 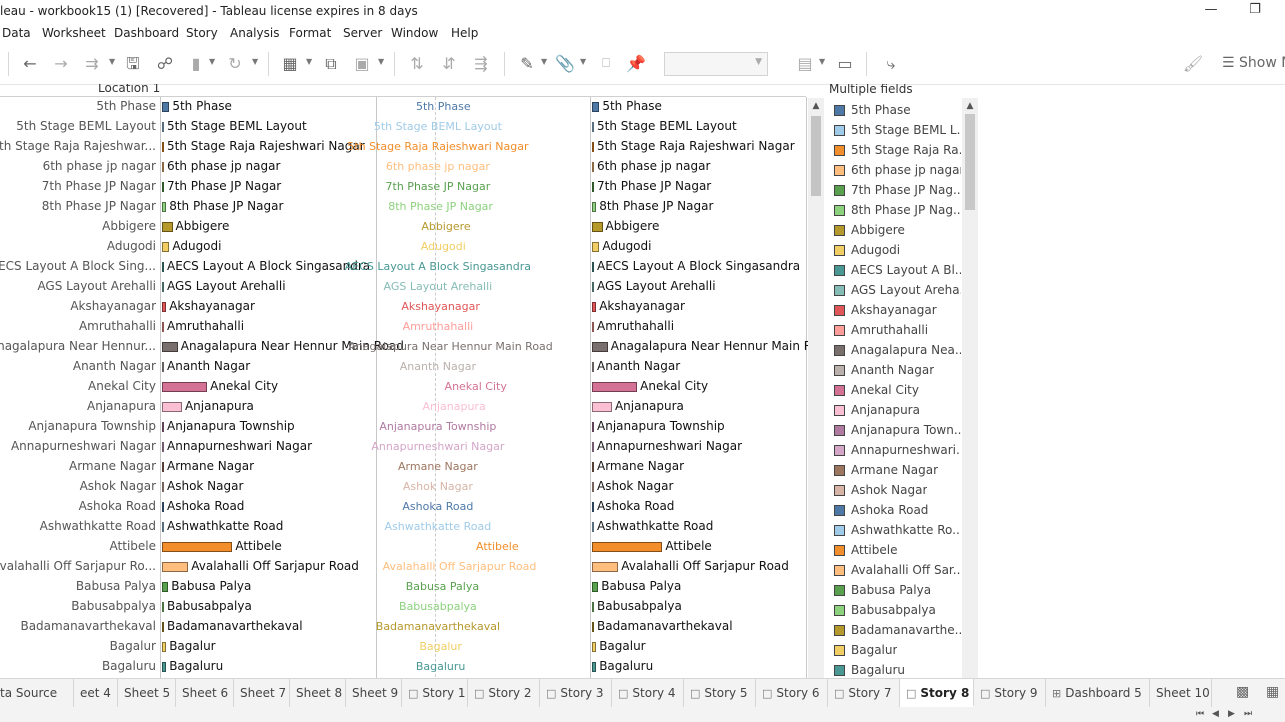 I want to click on row-label: 7th Phase JP Nagar, so click(x=99, y=186).